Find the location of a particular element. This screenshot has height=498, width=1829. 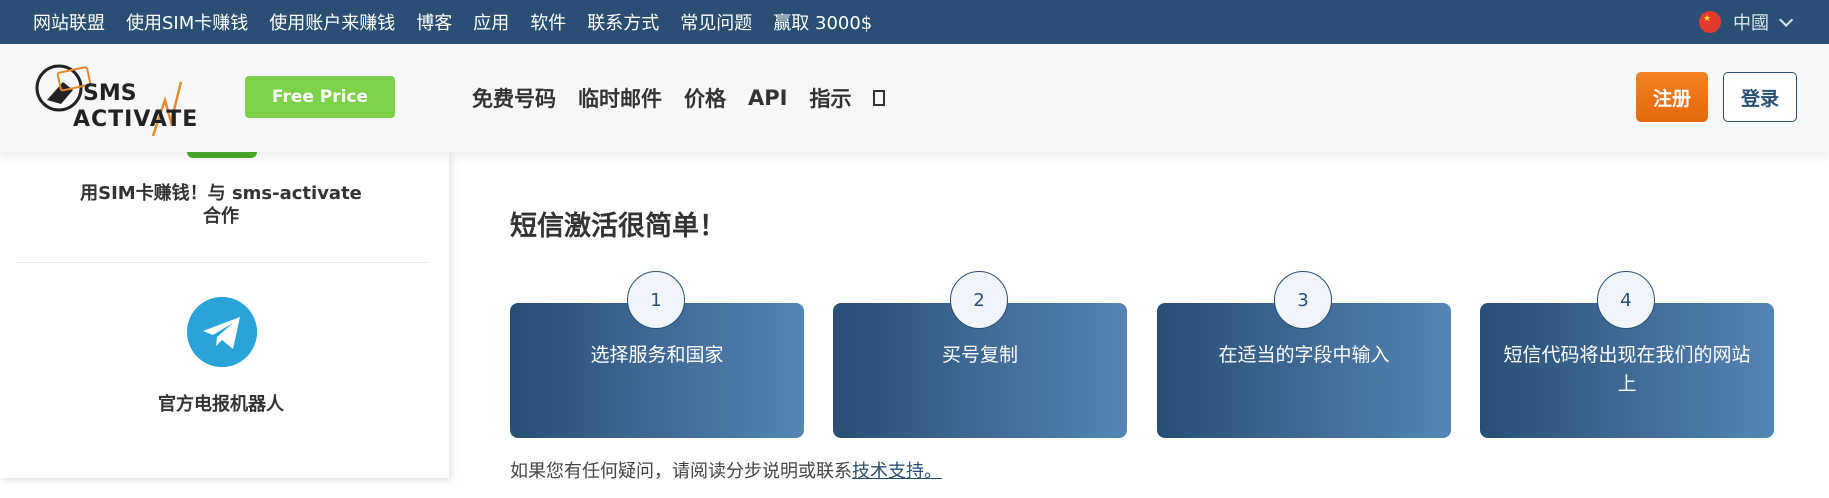

language-label: 中國 is located at coordinates (1751, 23).